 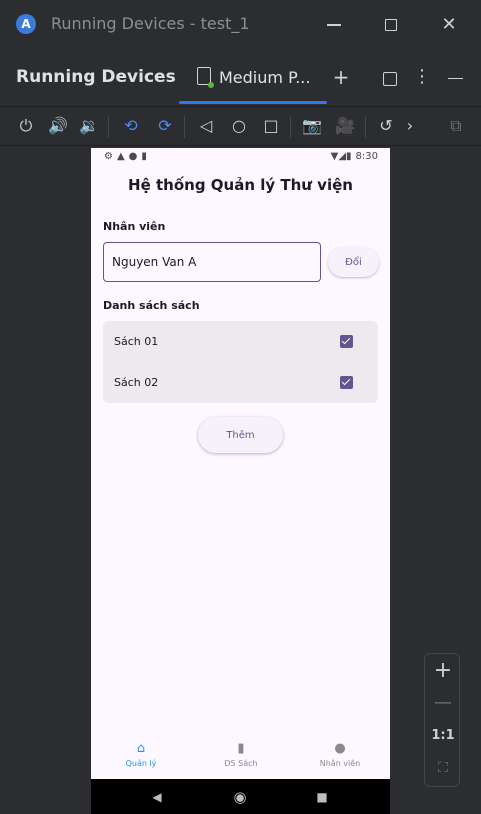 I want to click on status-time: 8:30, so click(x=366, y=156).